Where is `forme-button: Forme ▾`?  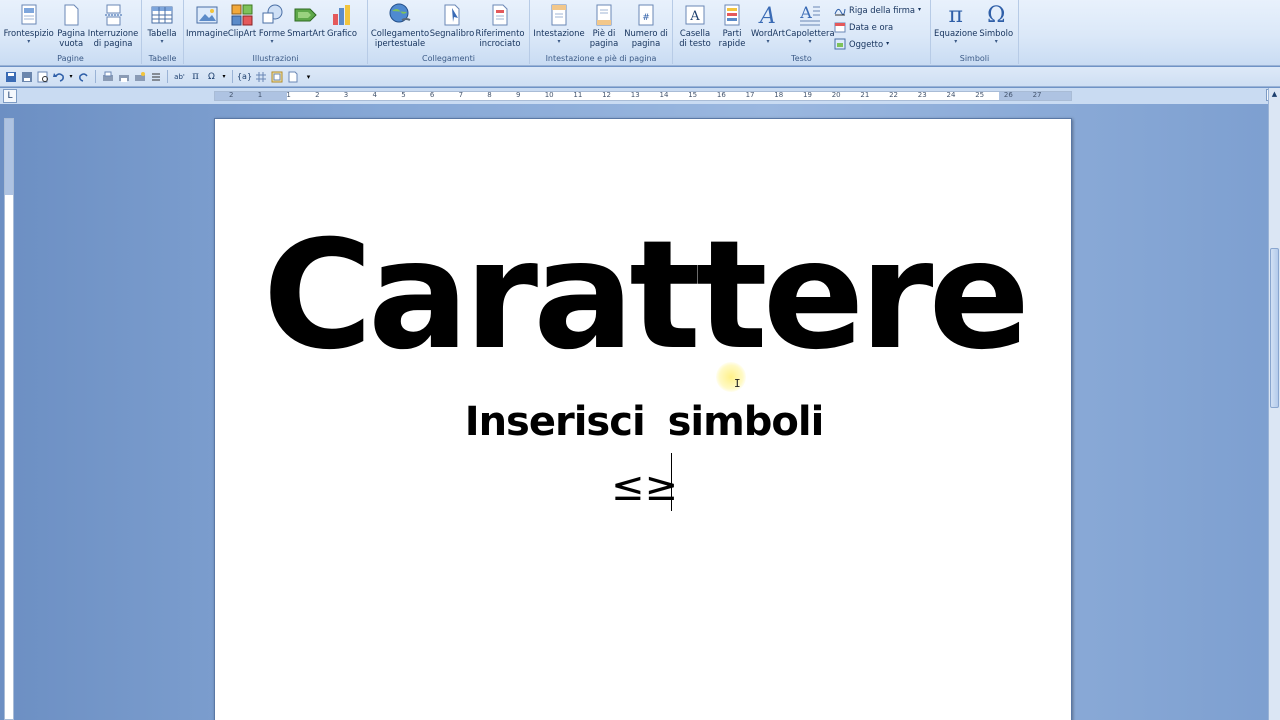 forme-button: Forme ▾ is located at coordinates (272, 27).